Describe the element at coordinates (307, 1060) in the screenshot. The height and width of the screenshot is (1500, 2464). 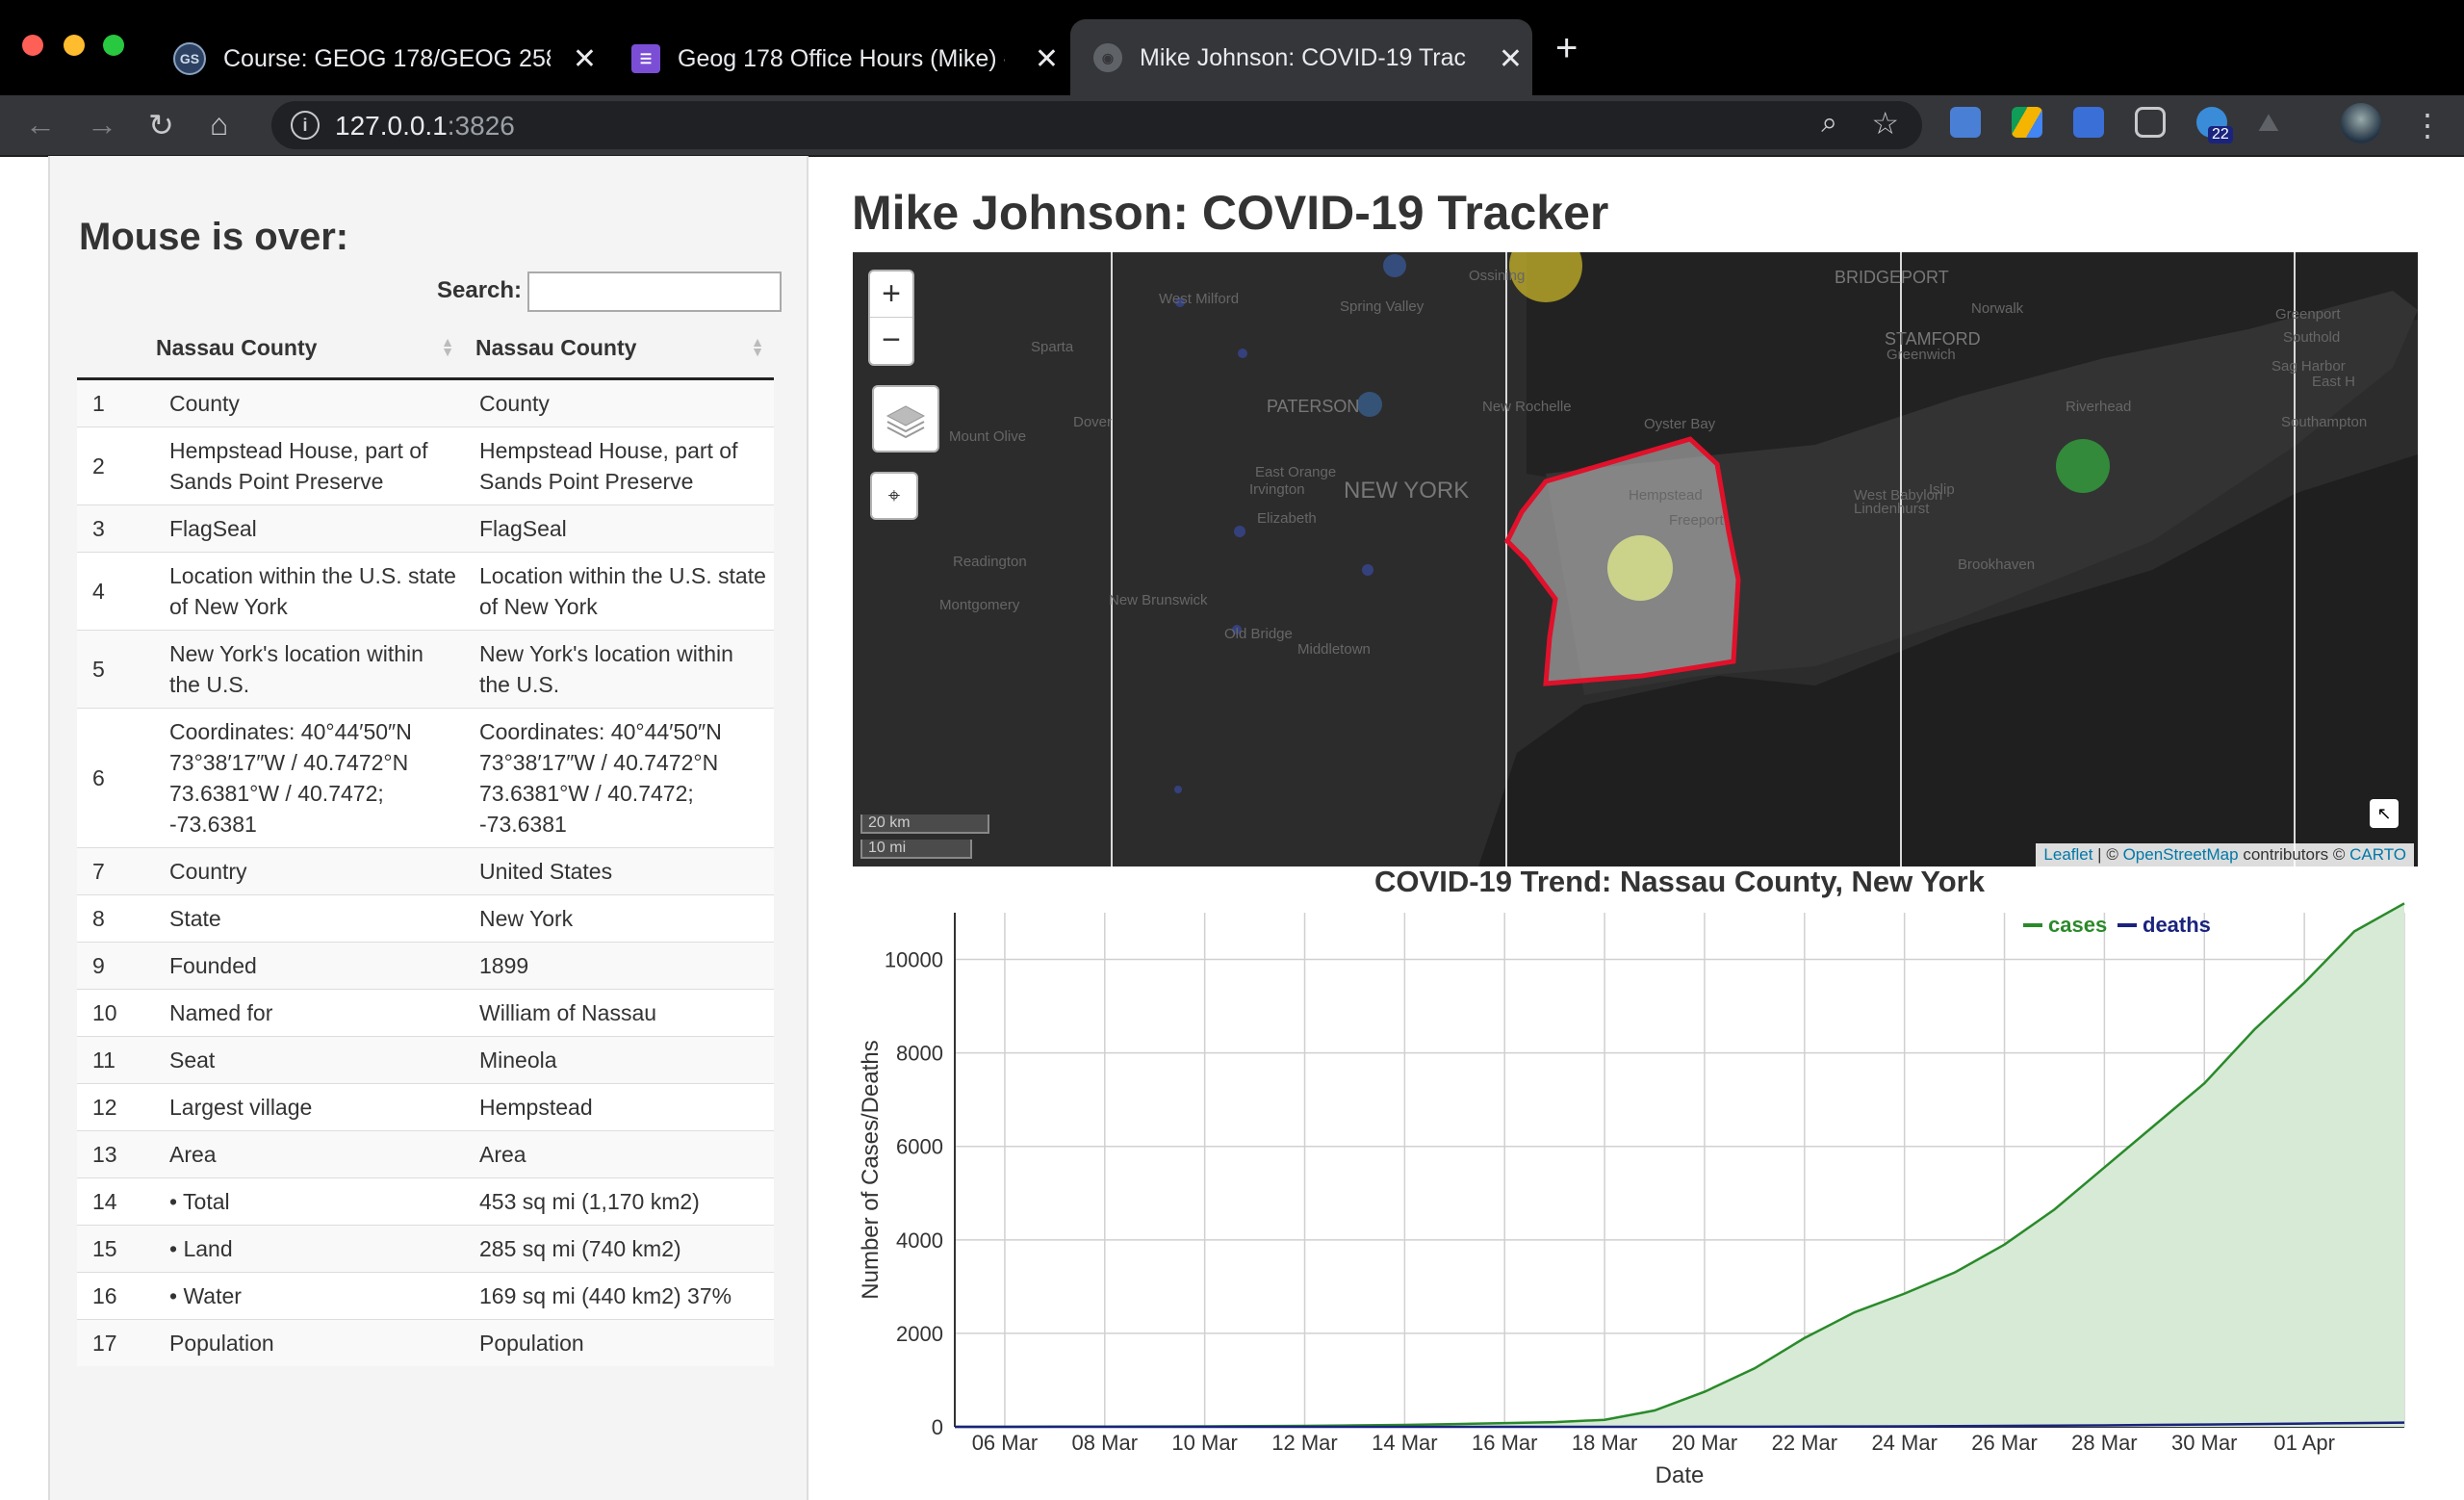
I see `row-attribute: Seat` at that location.